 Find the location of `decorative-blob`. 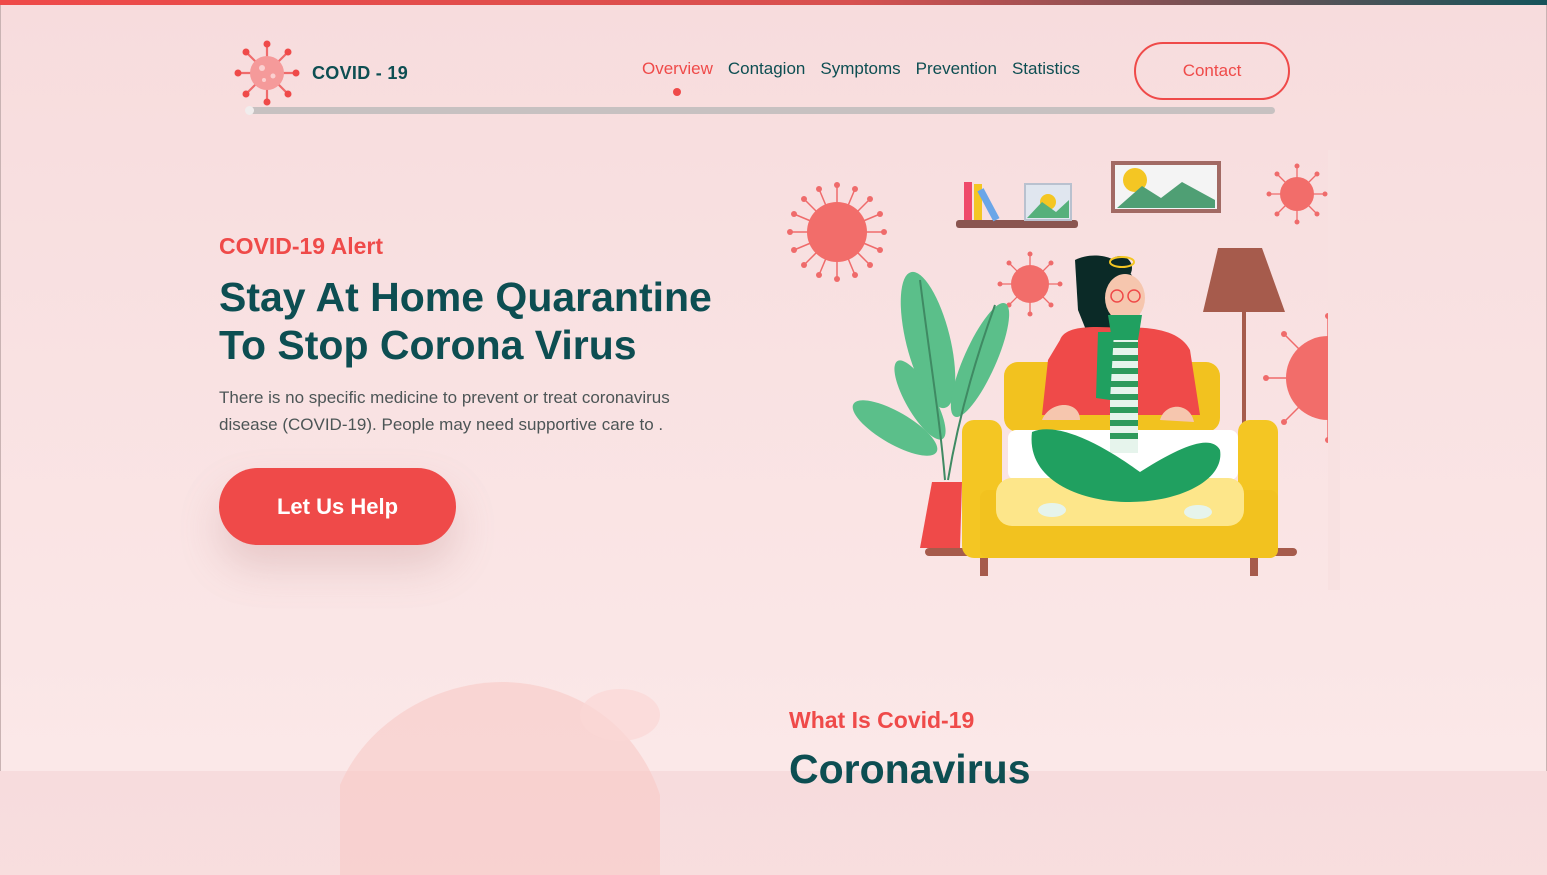

decorative-blob is located at coordinates (500, 778).